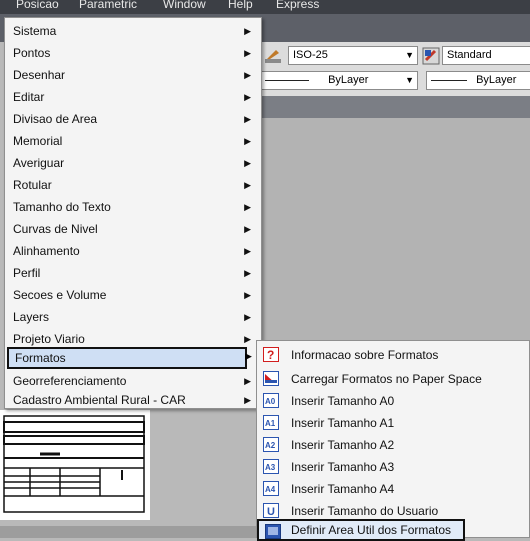 Image resolution: width=530 pixels, height=541 pixels. I want to click on menu-item-label: Curvas de Nivel, so click(55, 229).